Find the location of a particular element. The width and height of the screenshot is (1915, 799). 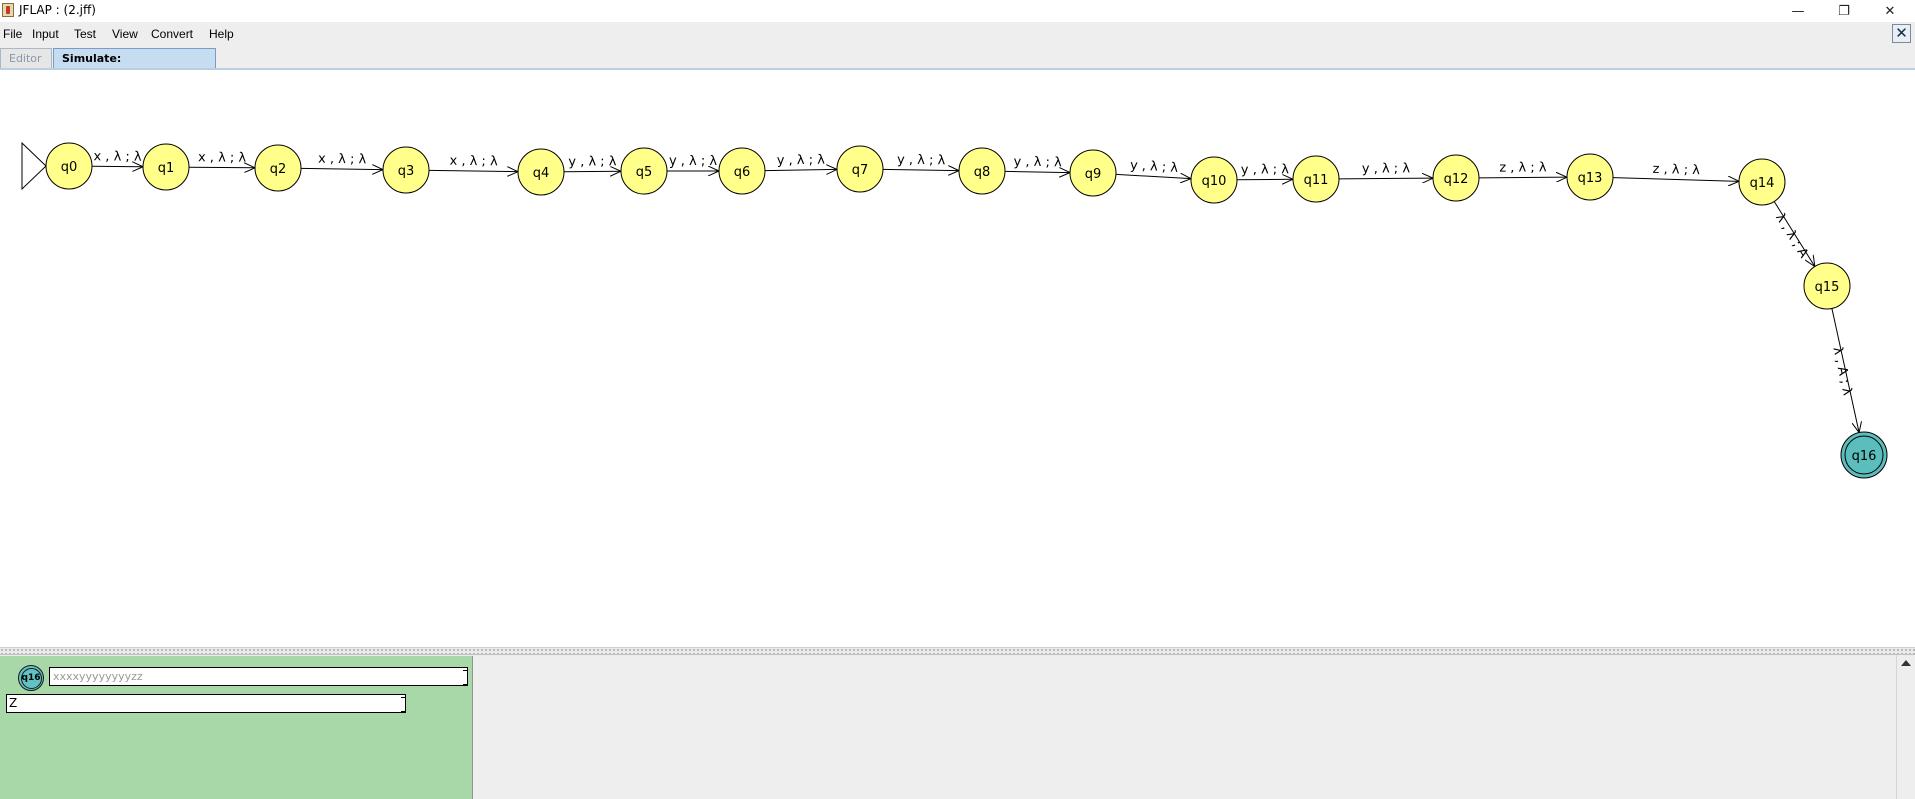

state-q7: q7 is located at coordinates (860, 169).